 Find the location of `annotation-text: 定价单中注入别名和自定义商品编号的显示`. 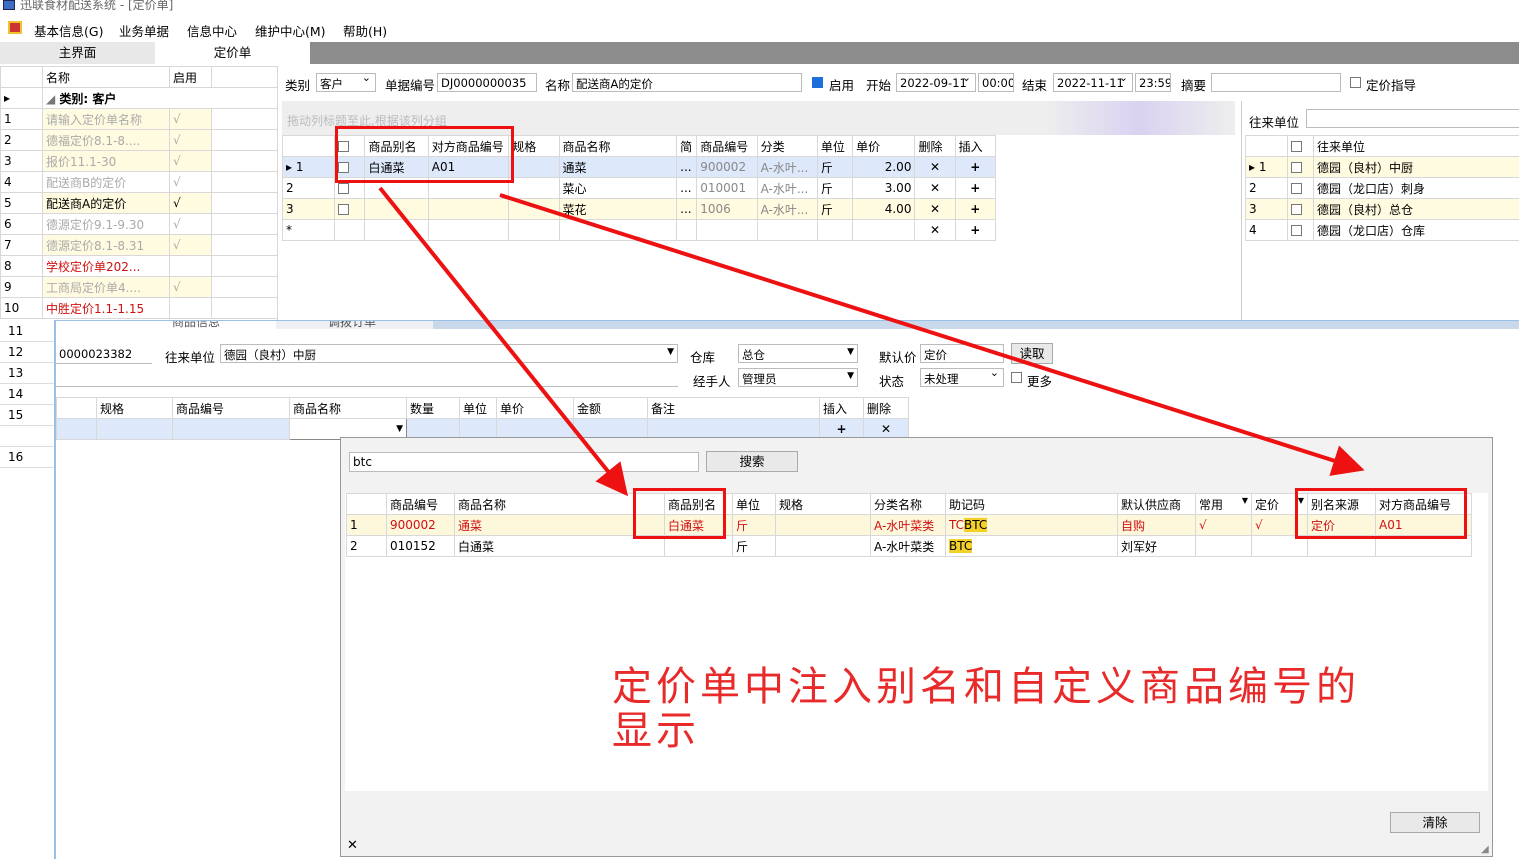

annotation-text: 定价单中注入别名和自定义商品编号的显示 is located at coordinates (986, 709).